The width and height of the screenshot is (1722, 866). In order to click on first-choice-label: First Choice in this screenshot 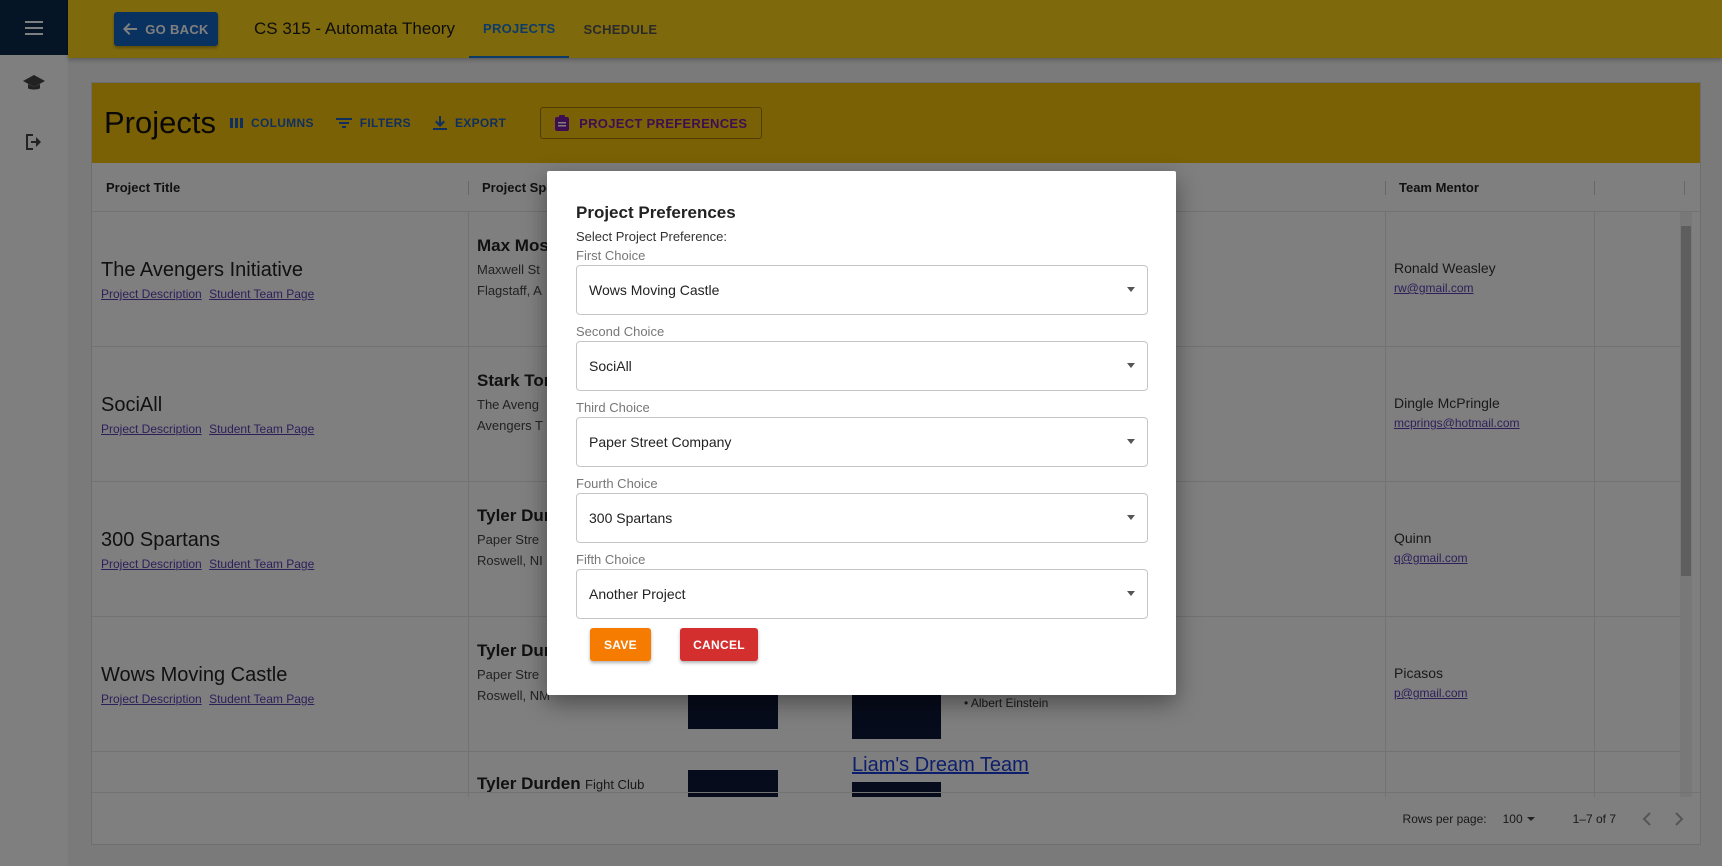, I will do `click(611, 255)`.